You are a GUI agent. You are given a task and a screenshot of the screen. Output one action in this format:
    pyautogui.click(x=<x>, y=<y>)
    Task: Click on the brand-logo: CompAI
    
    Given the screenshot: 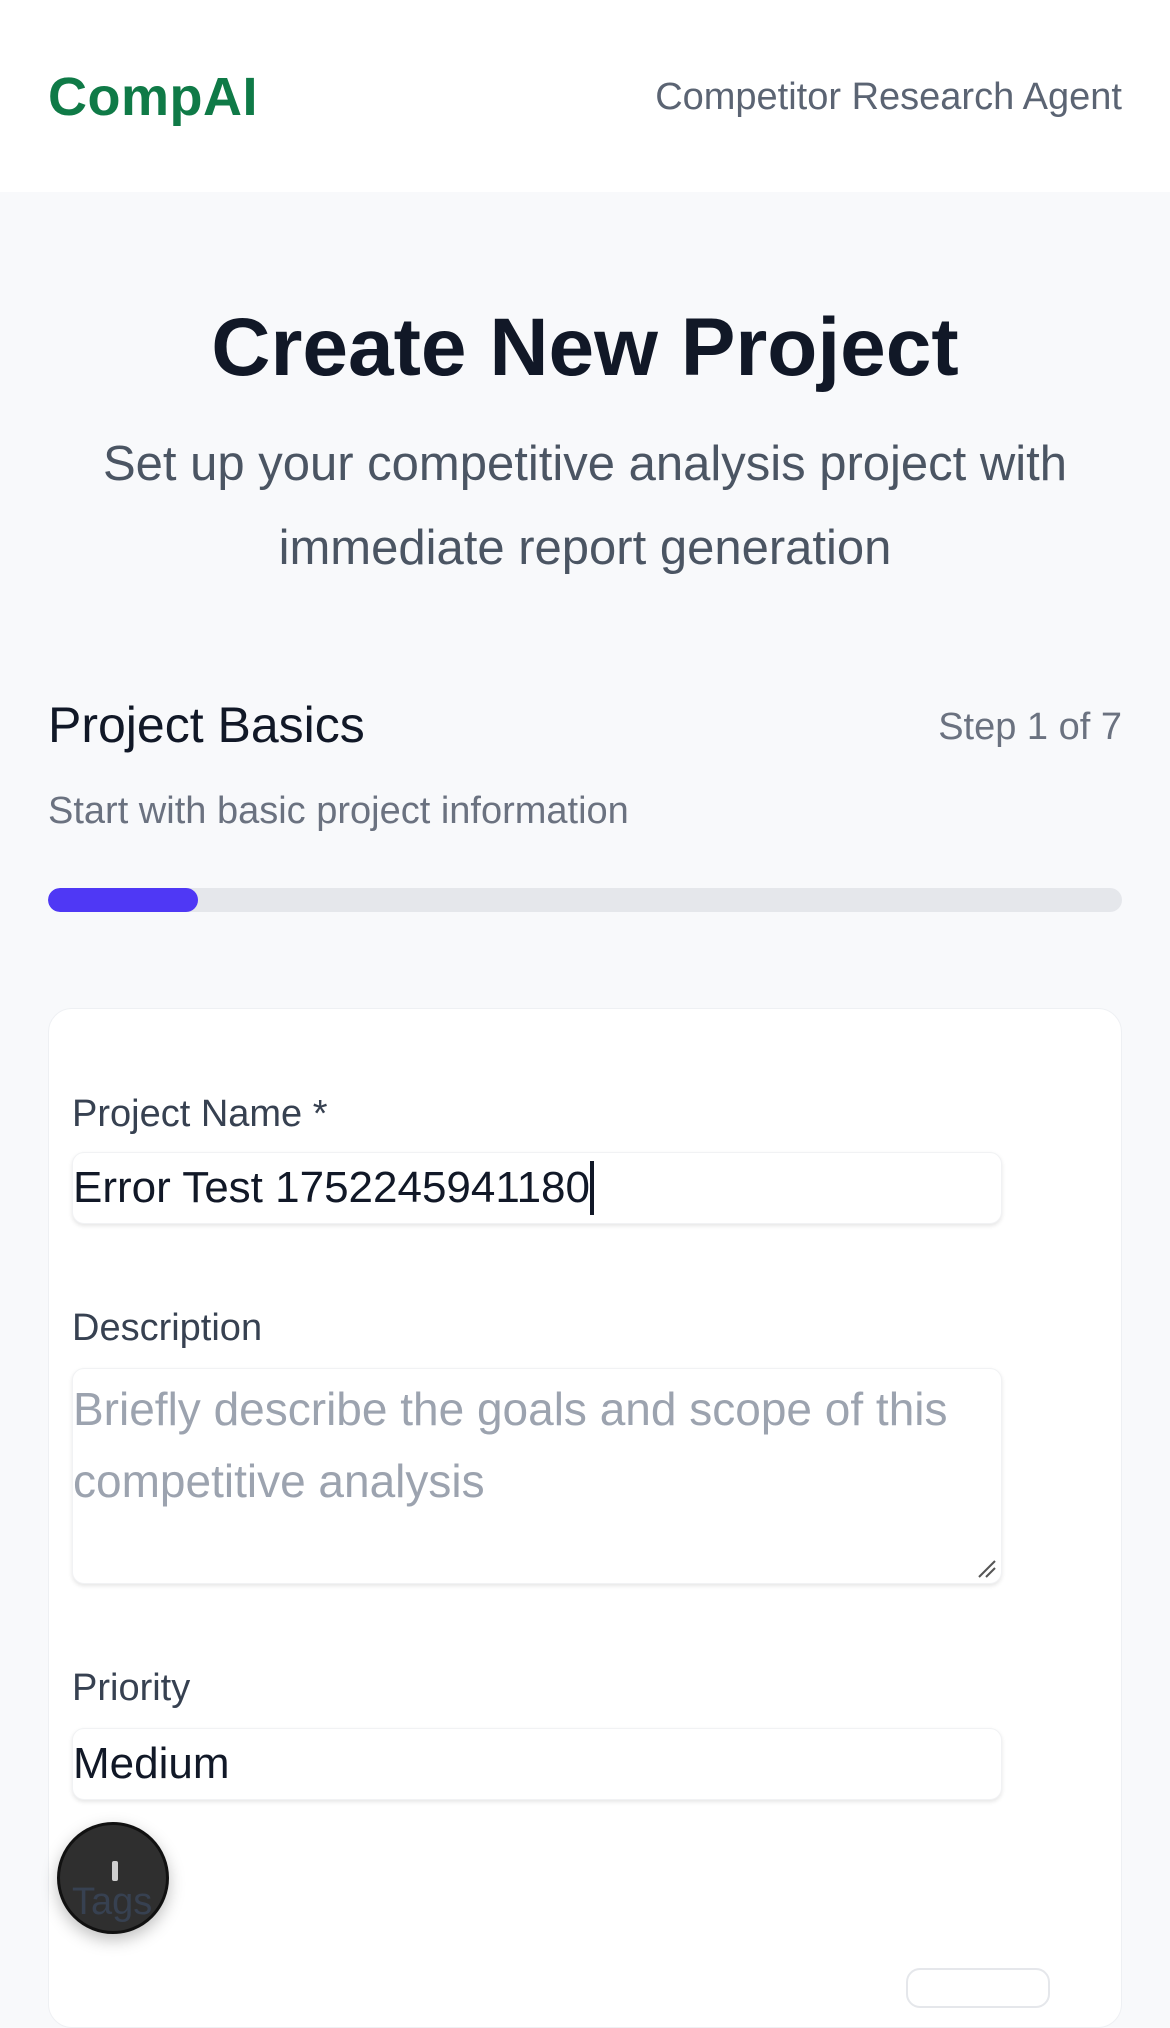 What is the action you would take?
    pyautogui.click(x=153, y=97)
    